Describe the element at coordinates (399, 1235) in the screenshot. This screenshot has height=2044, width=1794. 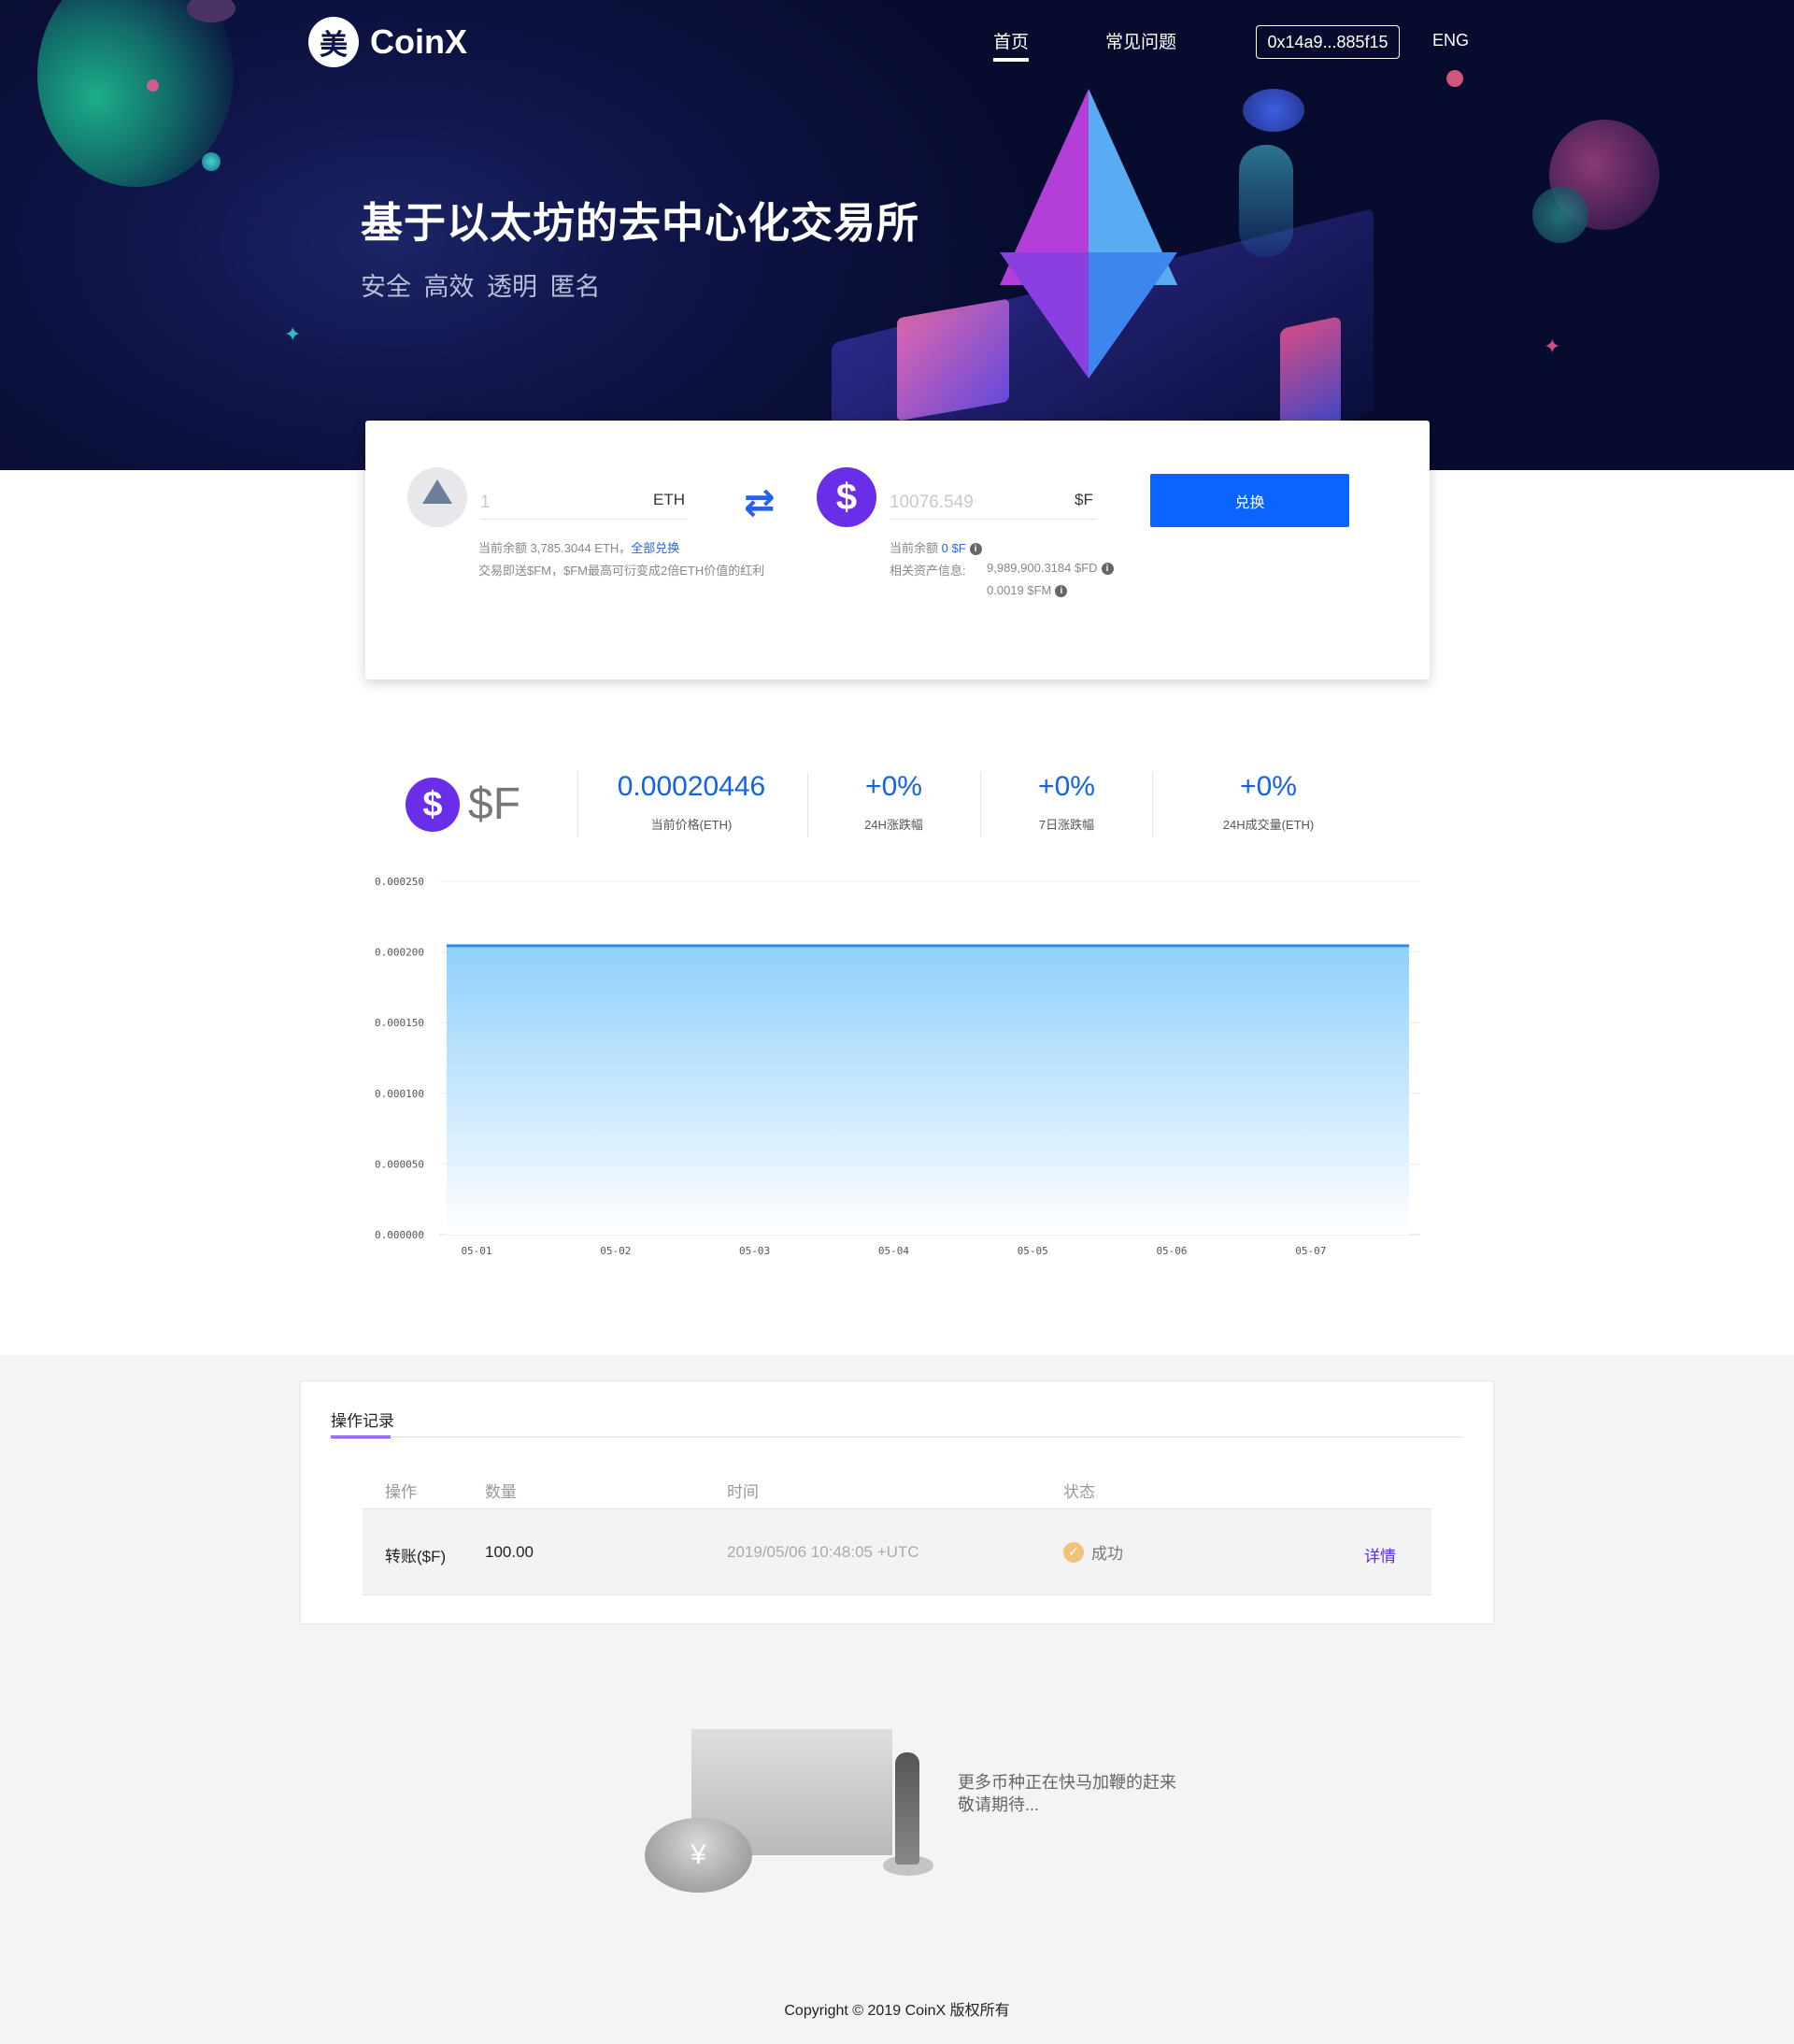
I see `y-tick-label: 0.000000` at that location.